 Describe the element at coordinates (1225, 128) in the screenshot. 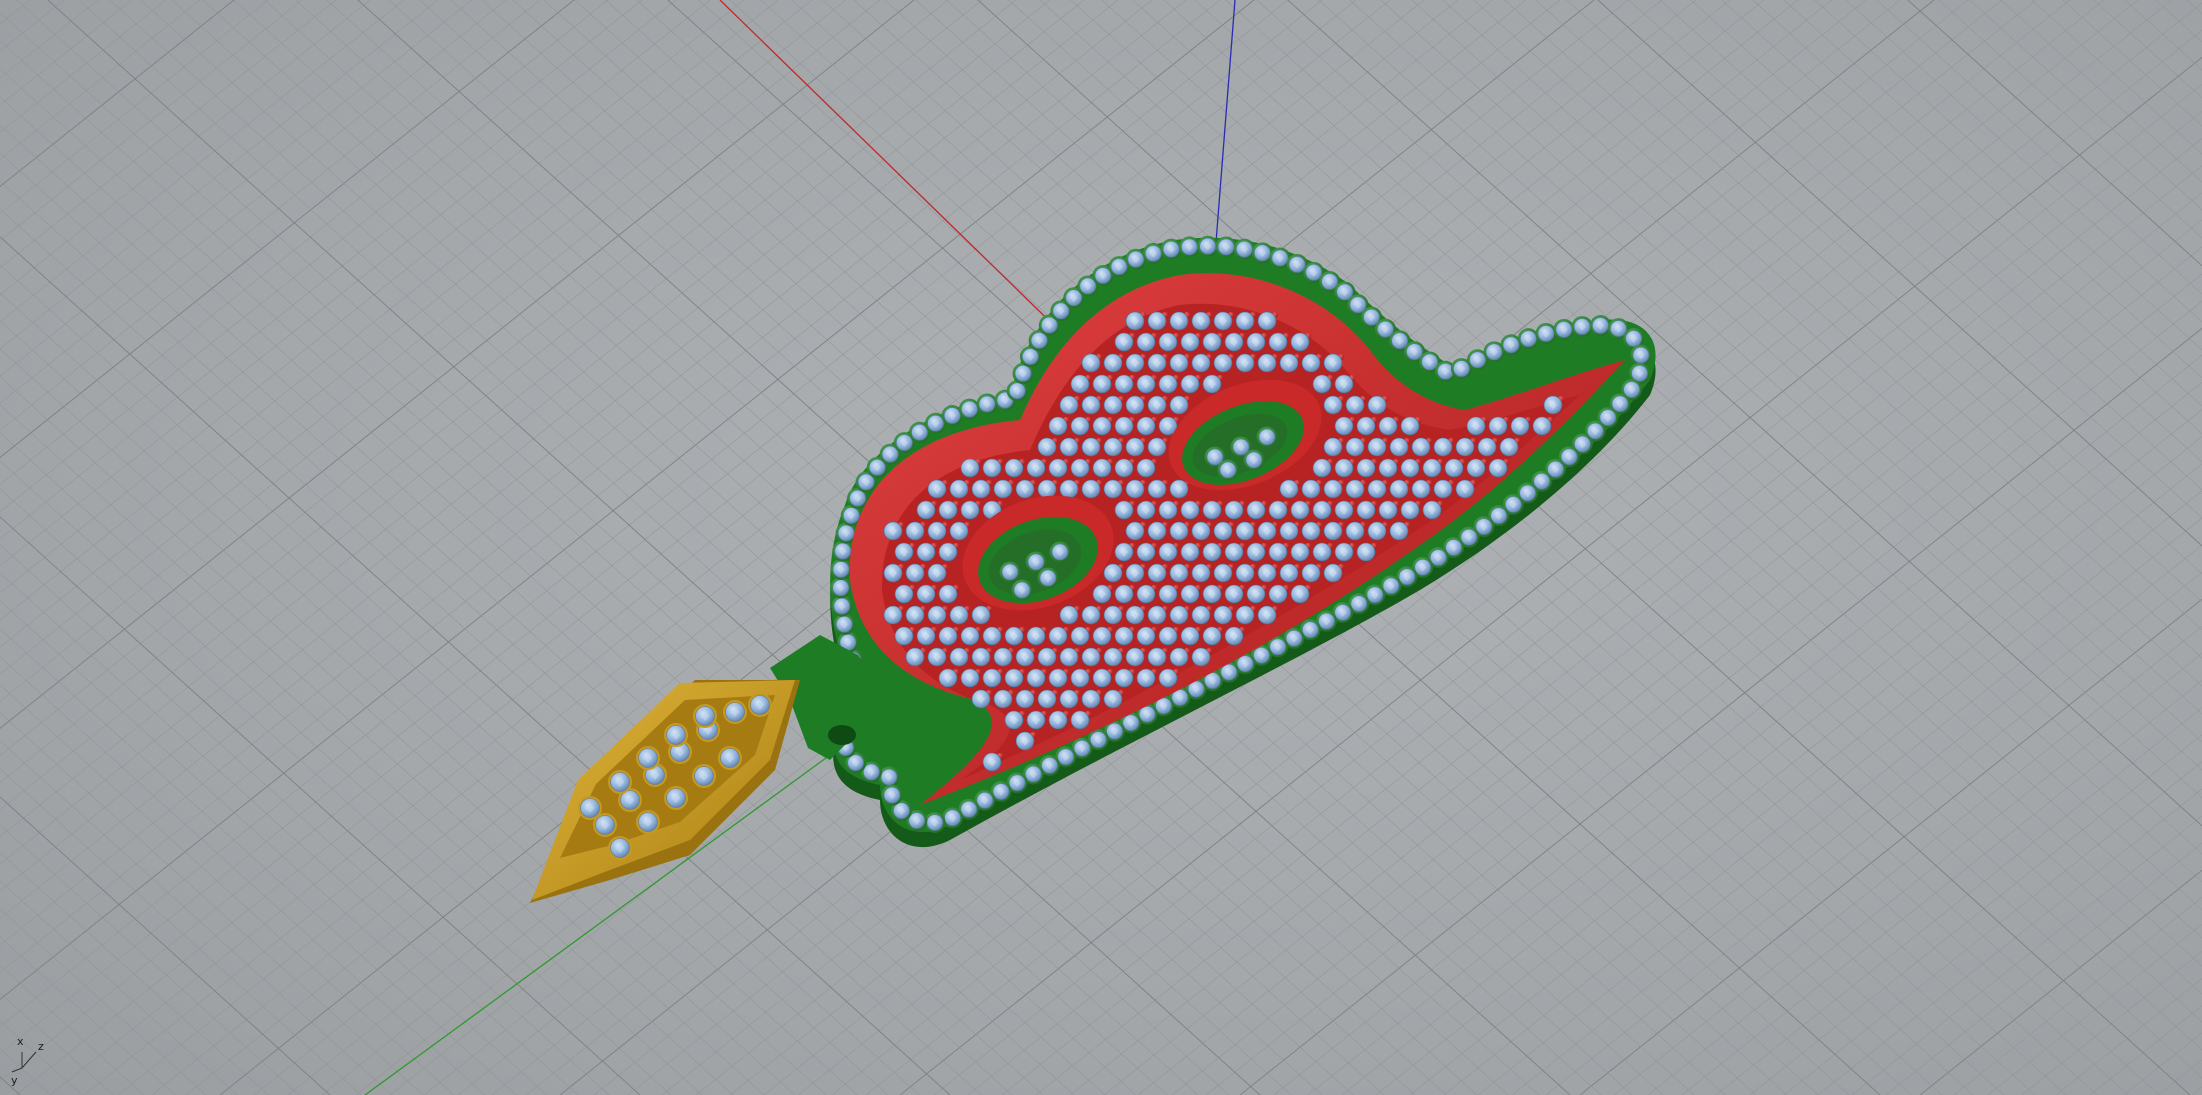

I see `z-axis-line` at that location.